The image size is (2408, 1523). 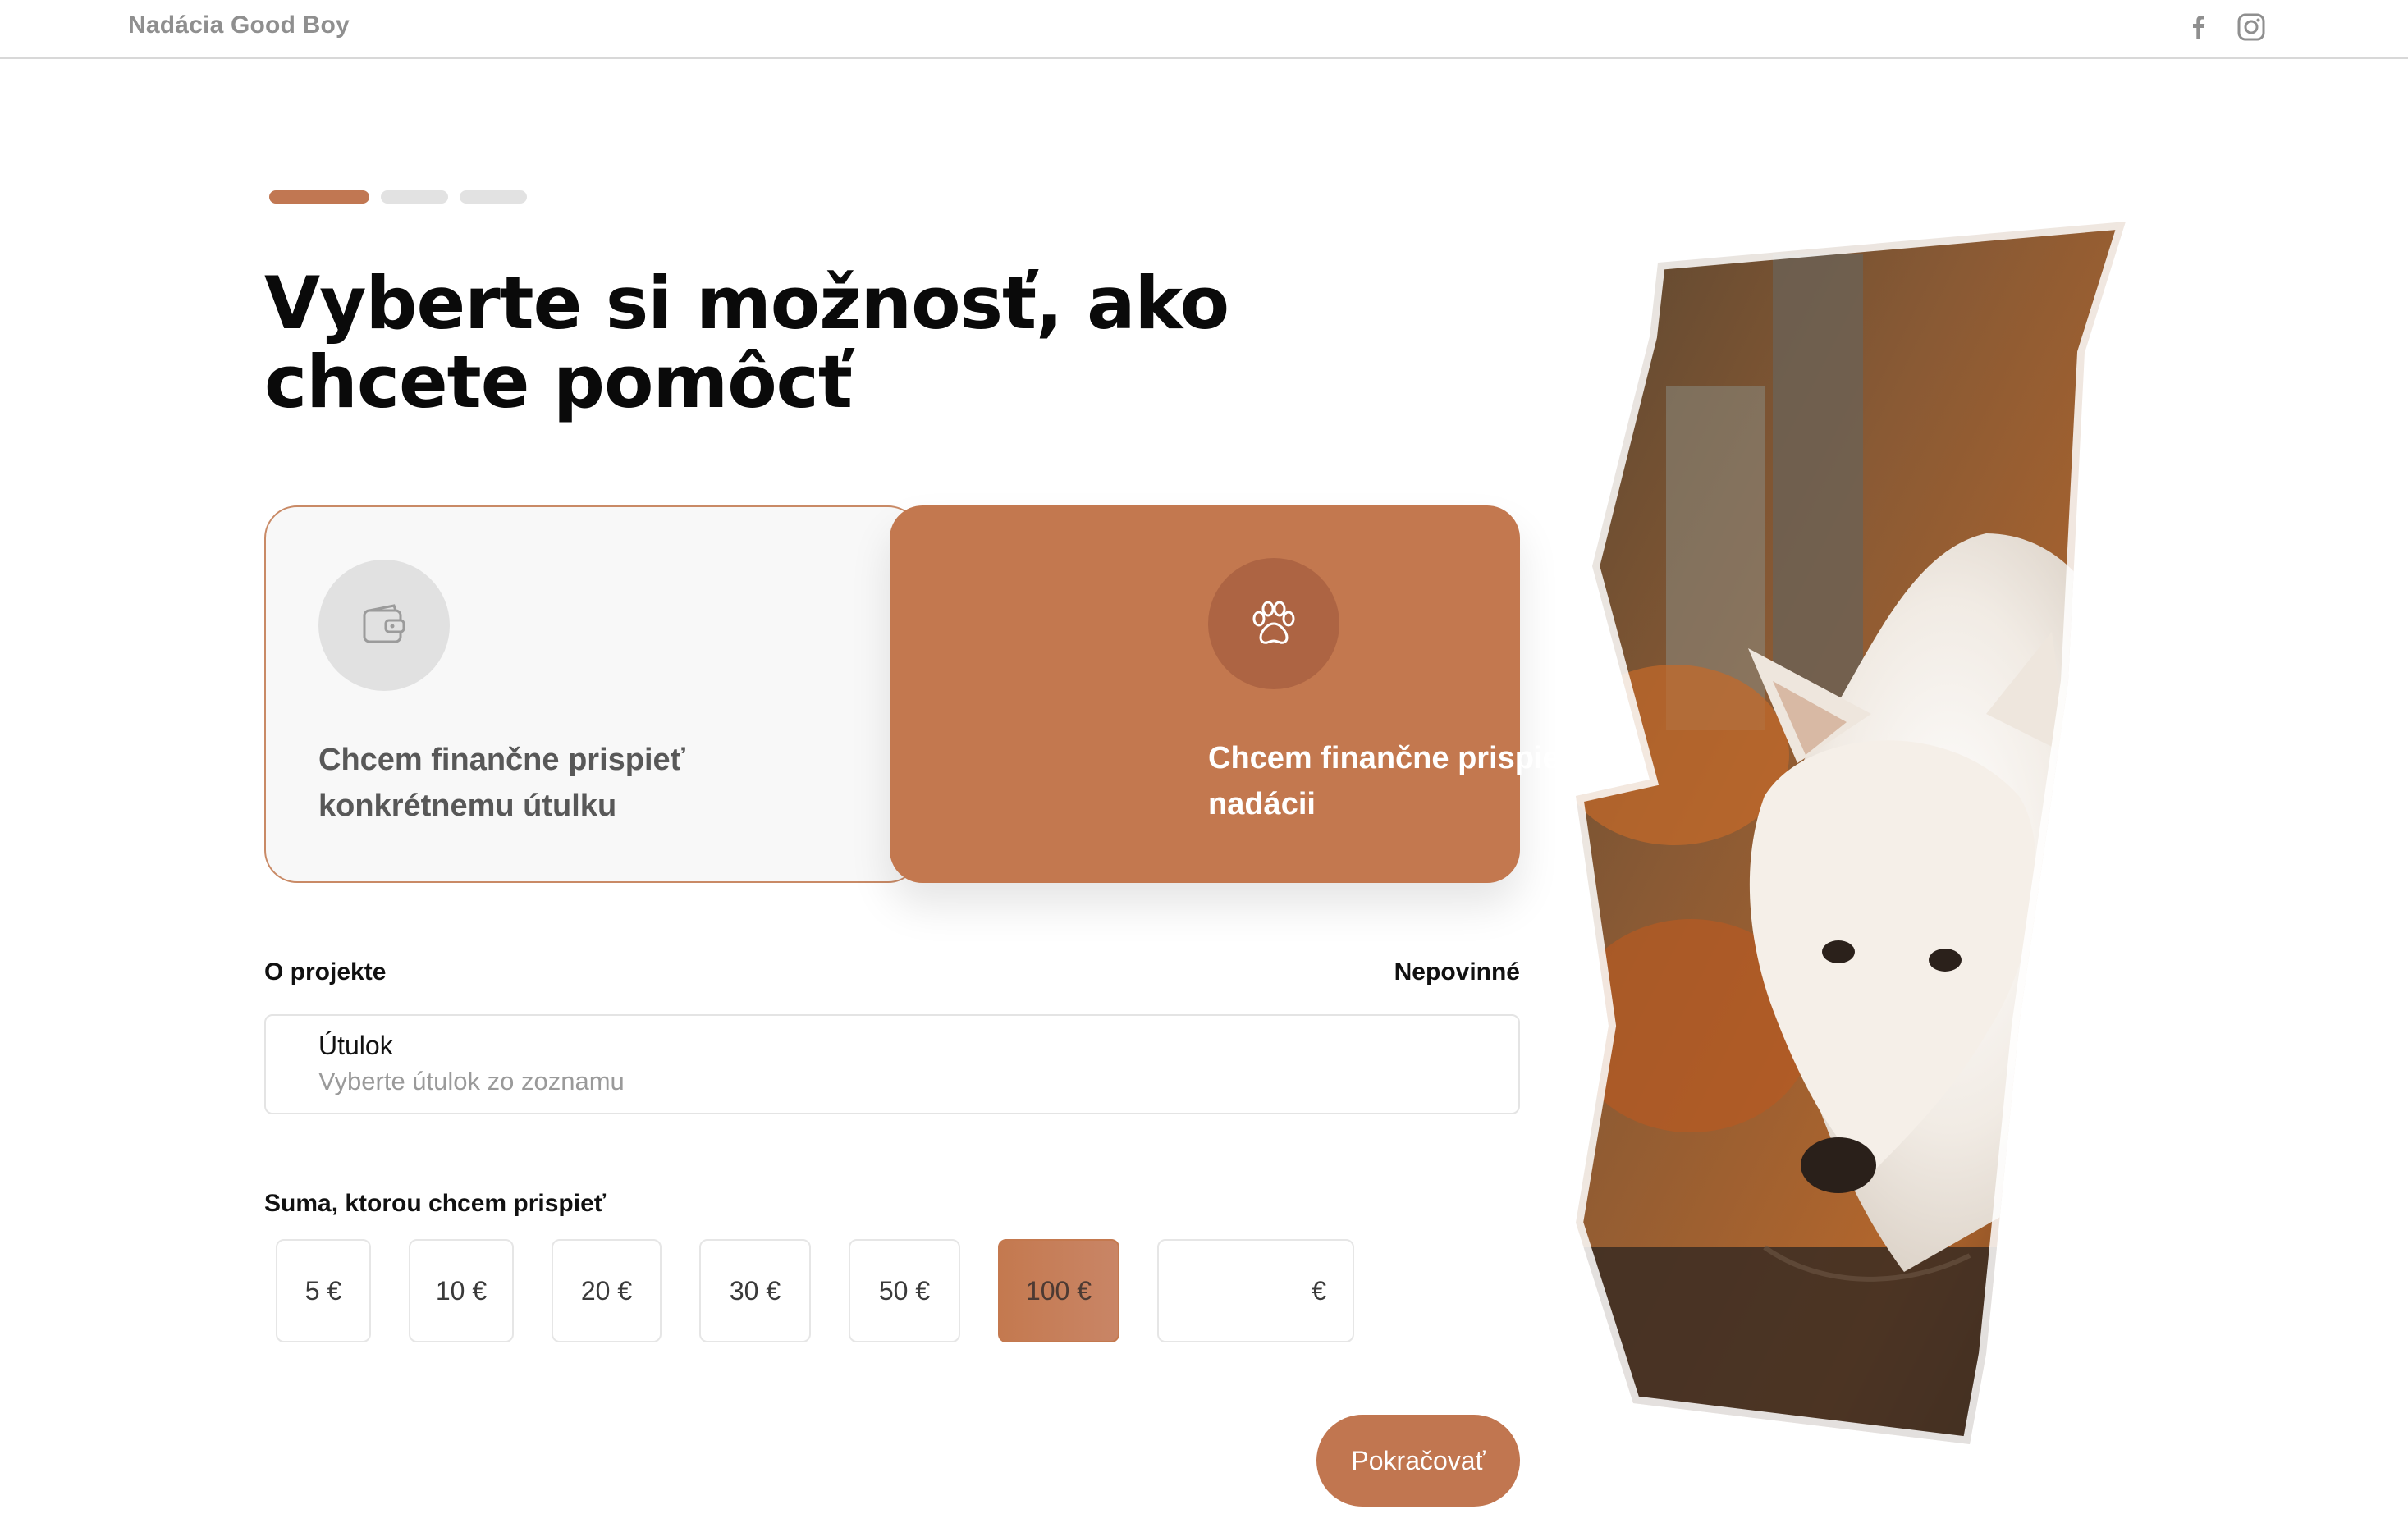 I want to click on project-label-row: O projekte Nepovinné, so click(x=892, y=974).